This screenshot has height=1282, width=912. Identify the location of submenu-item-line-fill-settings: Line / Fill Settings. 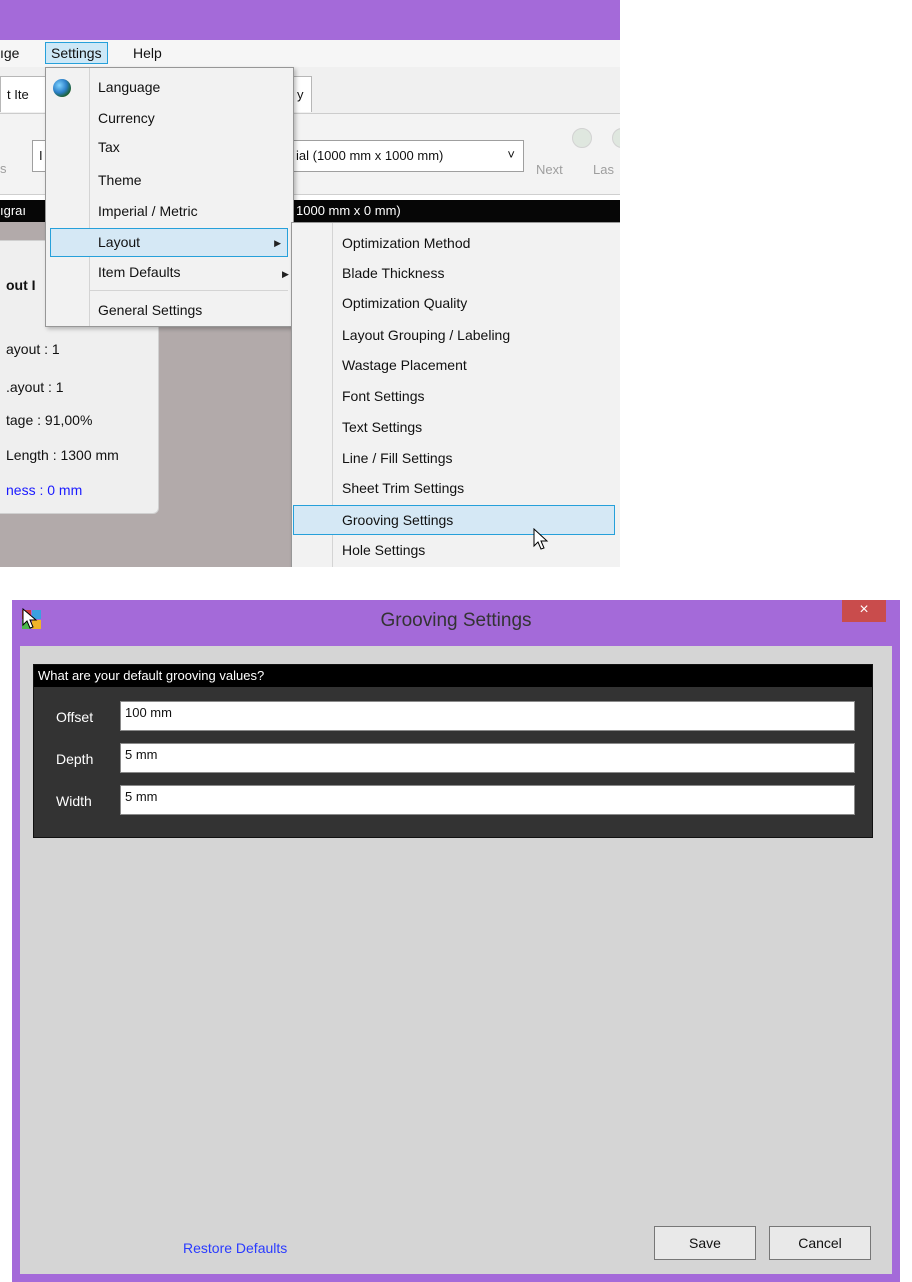
(397, 458).